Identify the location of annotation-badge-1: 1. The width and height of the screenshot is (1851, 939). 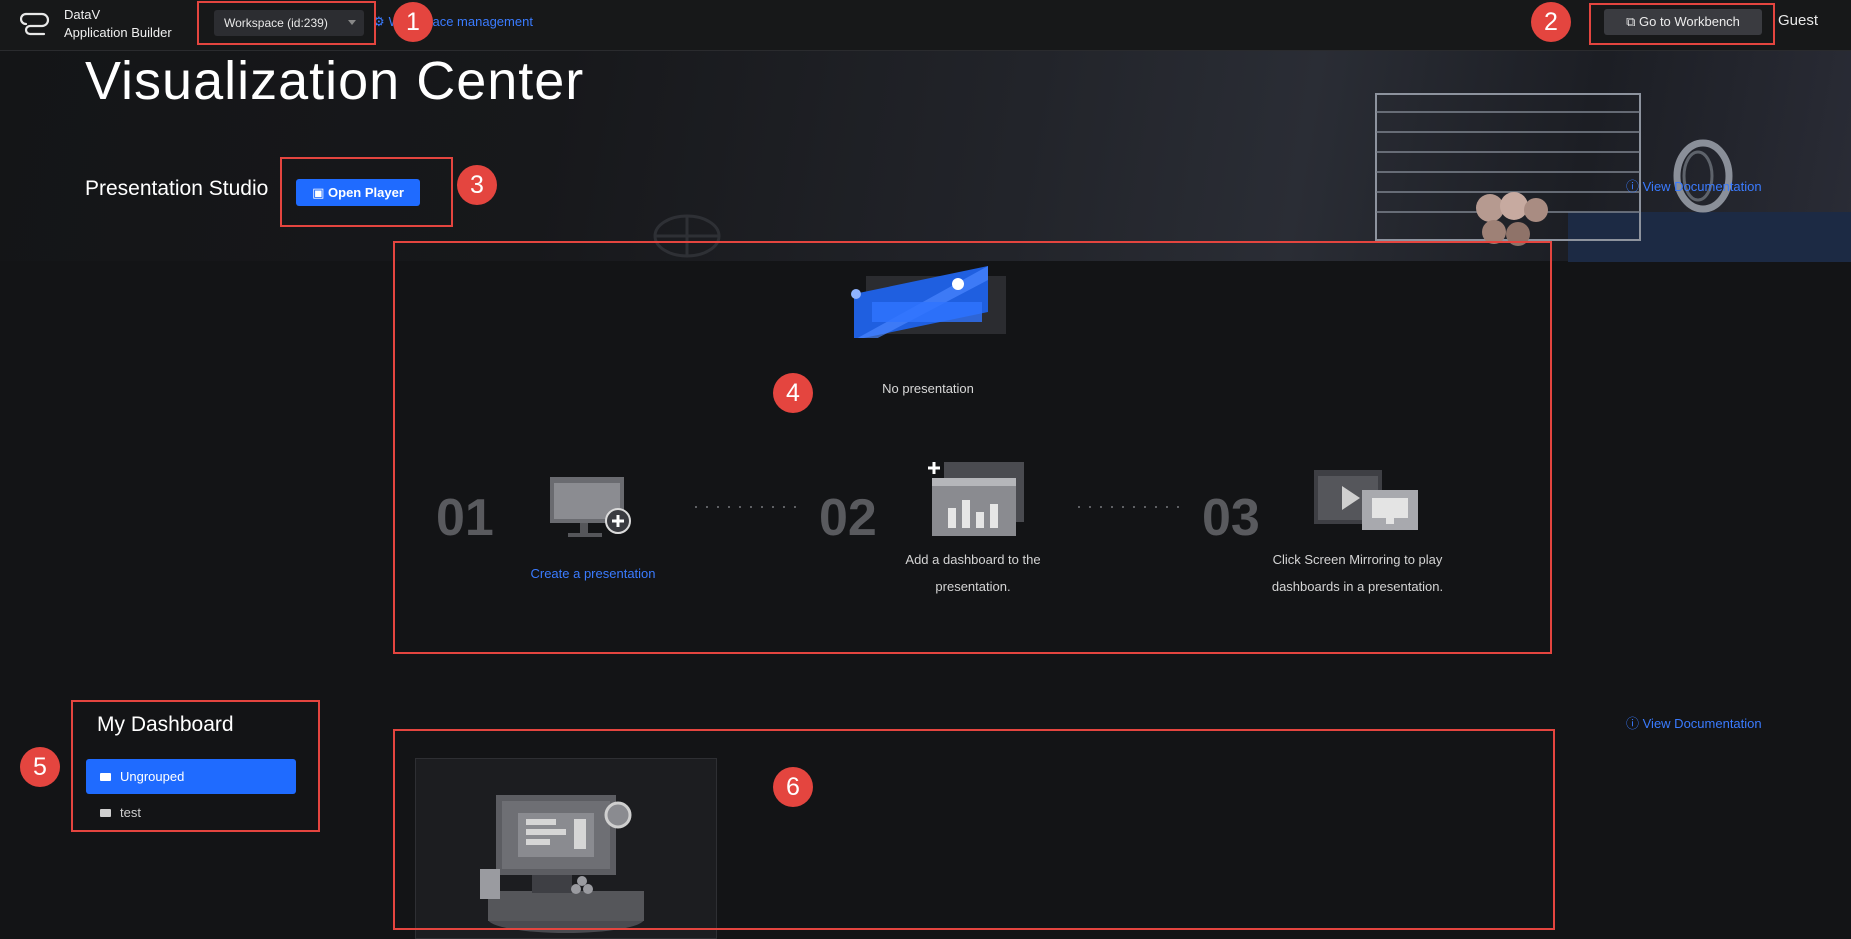
(413, 22).